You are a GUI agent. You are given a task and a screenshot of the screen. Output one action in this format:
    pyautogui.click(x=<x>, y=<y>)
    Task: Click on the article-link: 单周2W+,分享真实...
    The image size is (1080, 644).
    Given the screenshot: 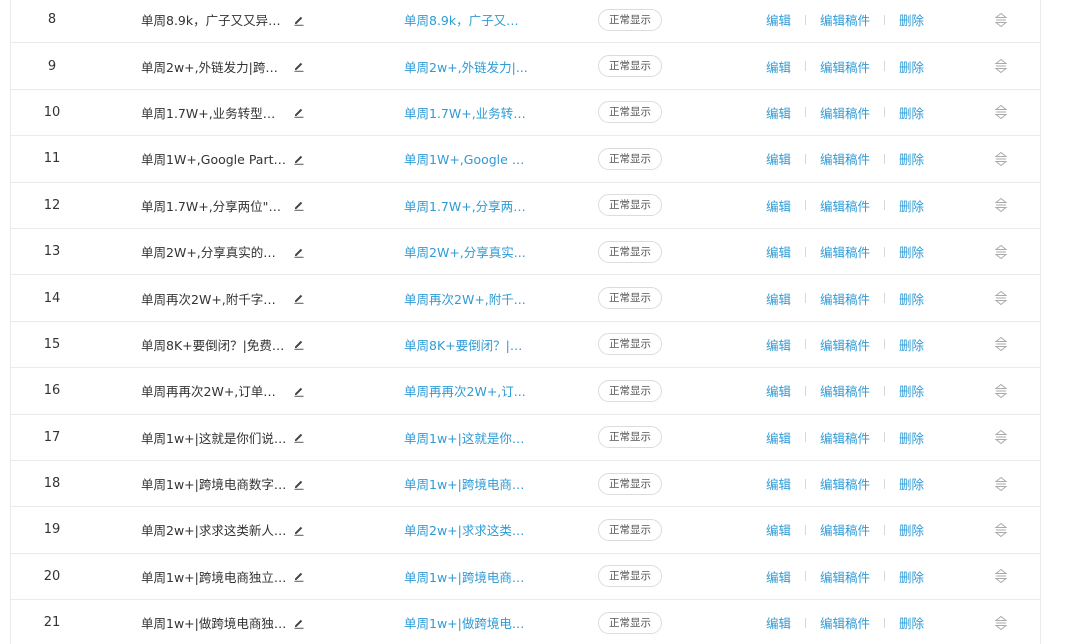 What is the action you would take?
    pyautogui.click(x=465, y=251)
    